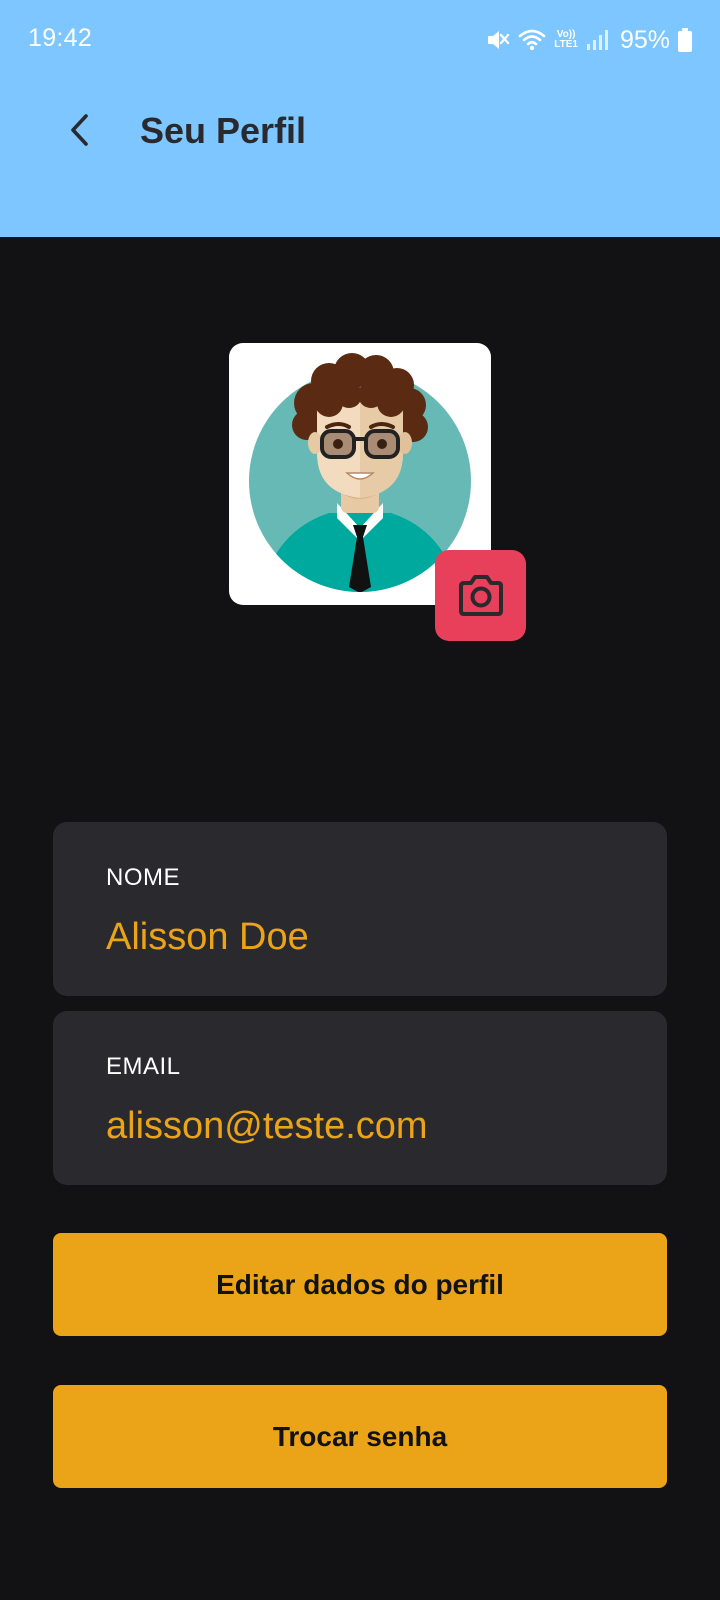 Image resolution: width=720 pixels, height=1600 pixels. I want to click on edit-profile-button: Editar dados do perfil, so click(360, 1284).